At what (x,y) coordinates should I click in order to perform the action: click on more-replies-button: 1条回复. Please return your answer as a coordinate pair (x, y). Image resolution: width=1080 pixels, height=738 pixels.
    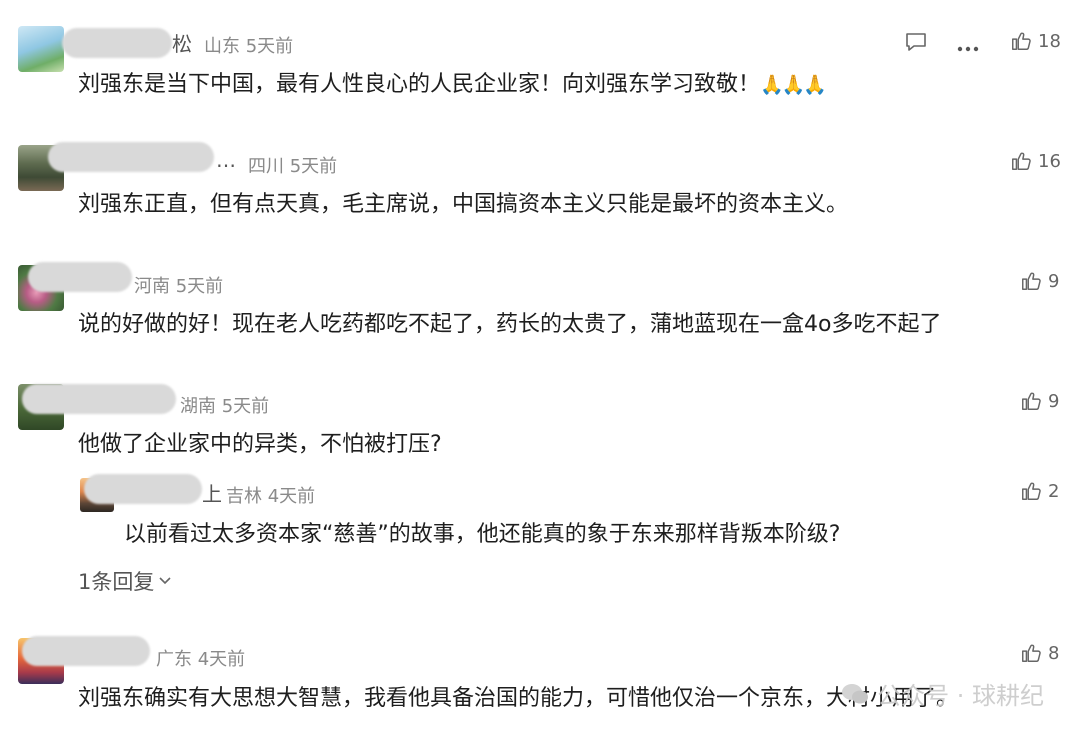
    Looking at the image, I should click on (125, 581).